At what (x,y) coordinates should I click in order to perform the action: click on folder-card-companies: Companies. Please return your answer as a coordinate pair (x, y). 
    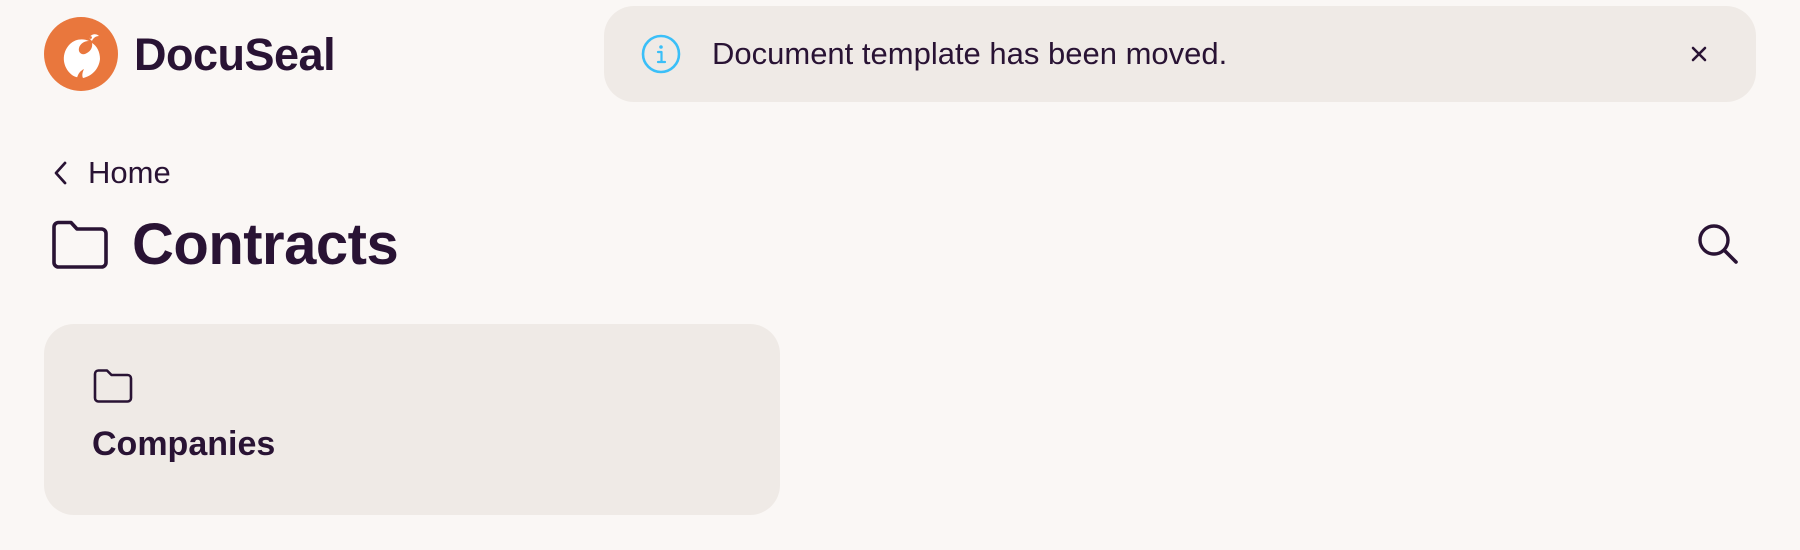
    Looking at the image, I should click on (412, 419).